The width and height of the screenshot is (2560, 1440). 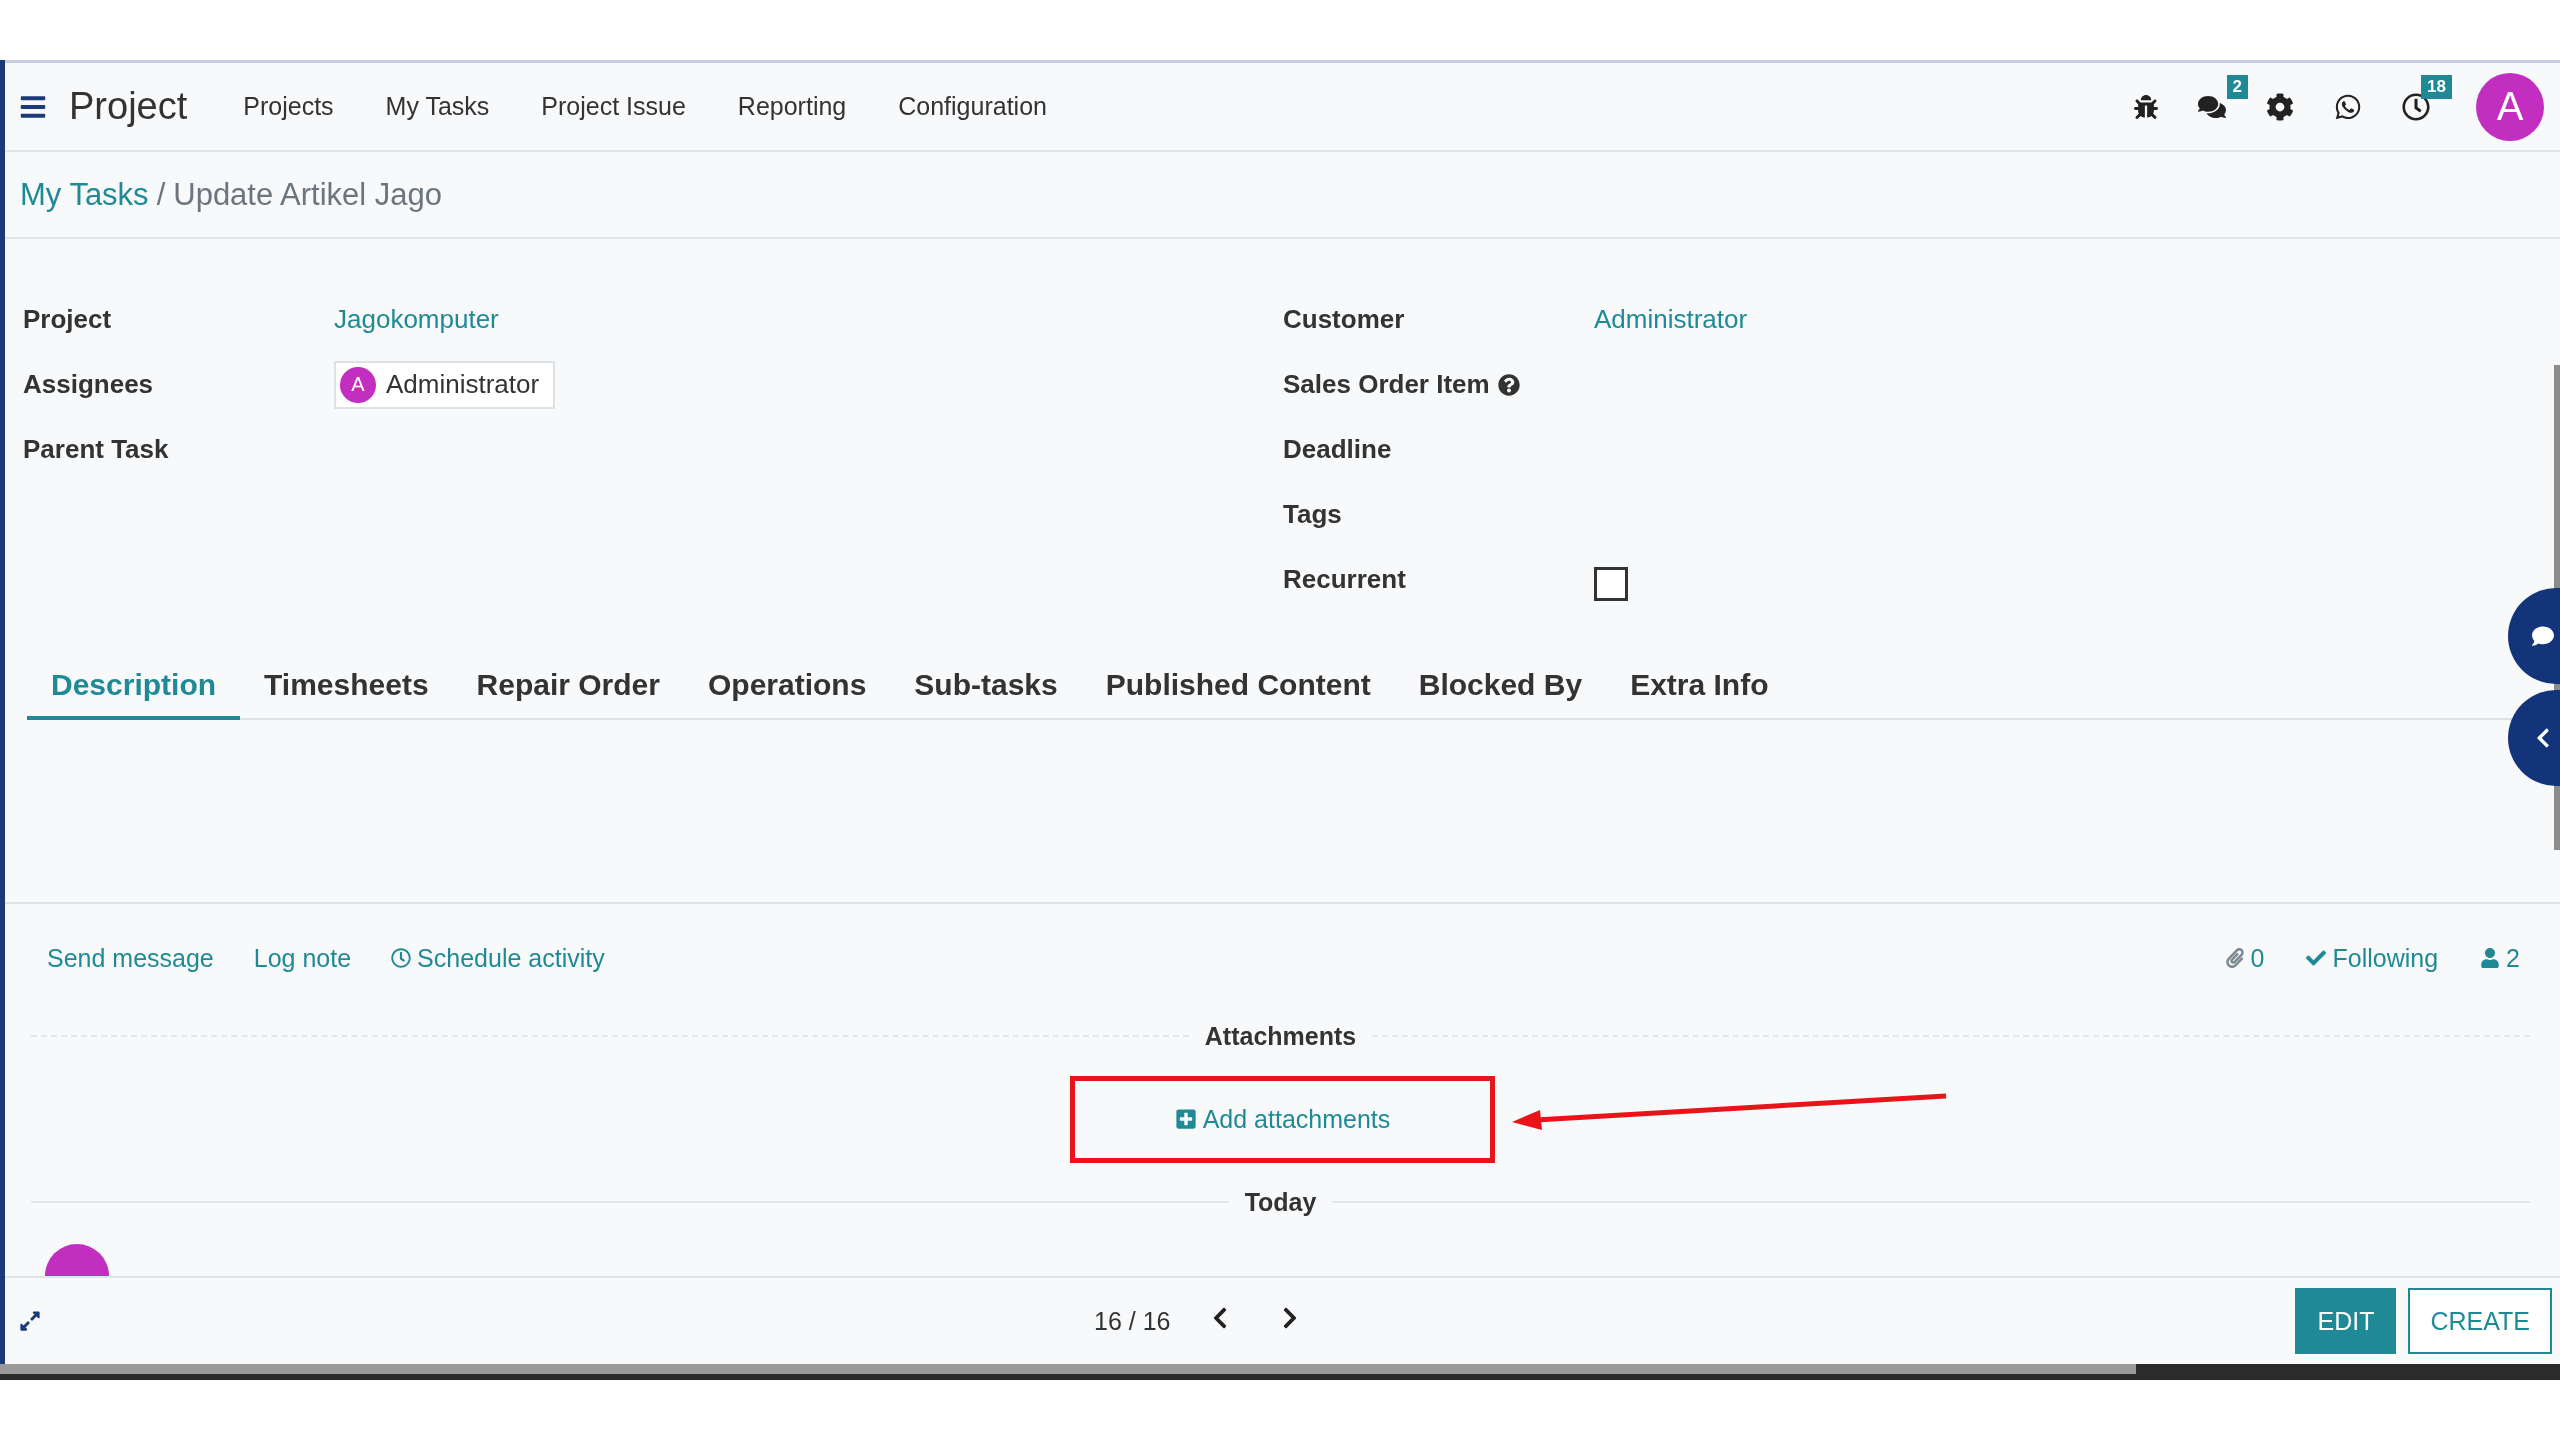 What do you see at coordinates (1280, 1202) in the screenshot?
I see `date-separator: Today` at bounding box center [1280, 1202].